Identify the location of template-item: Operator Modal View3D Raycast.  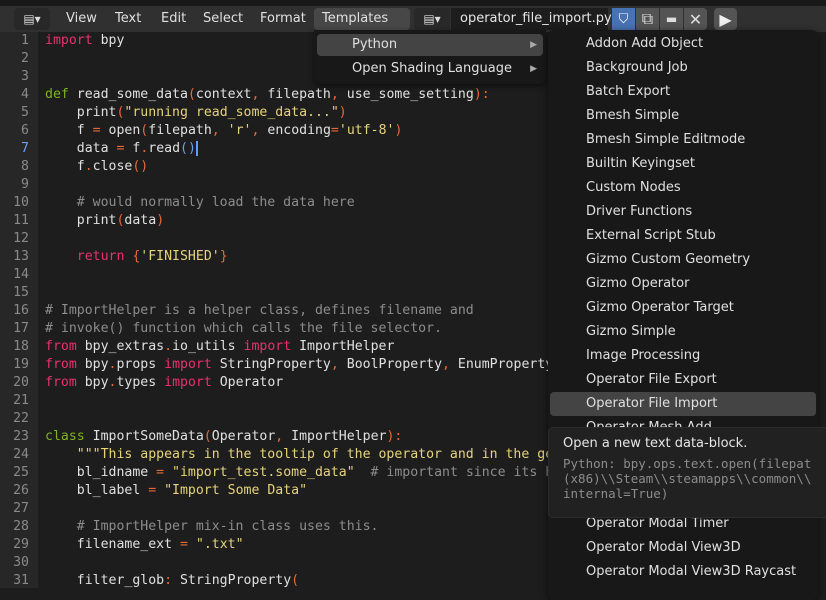
(683, 572).